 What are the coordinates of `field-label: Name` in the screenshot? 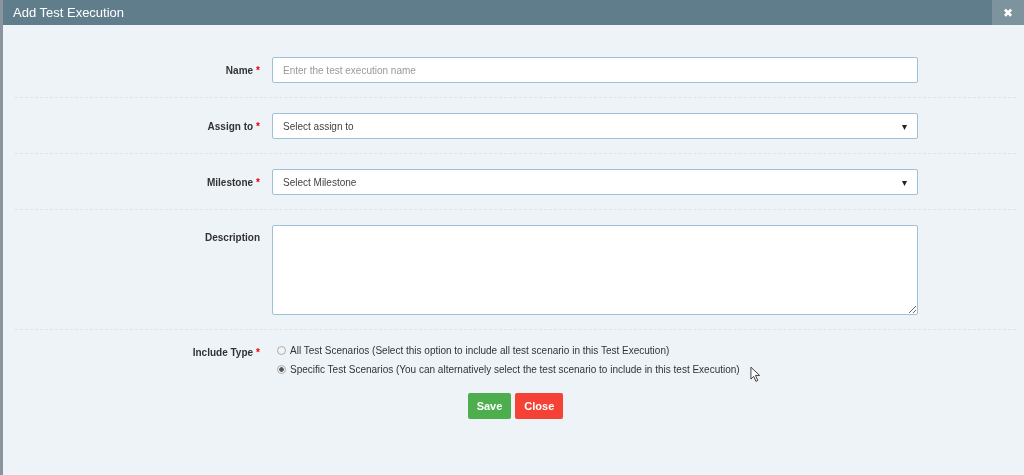 It's located at (239, 70).